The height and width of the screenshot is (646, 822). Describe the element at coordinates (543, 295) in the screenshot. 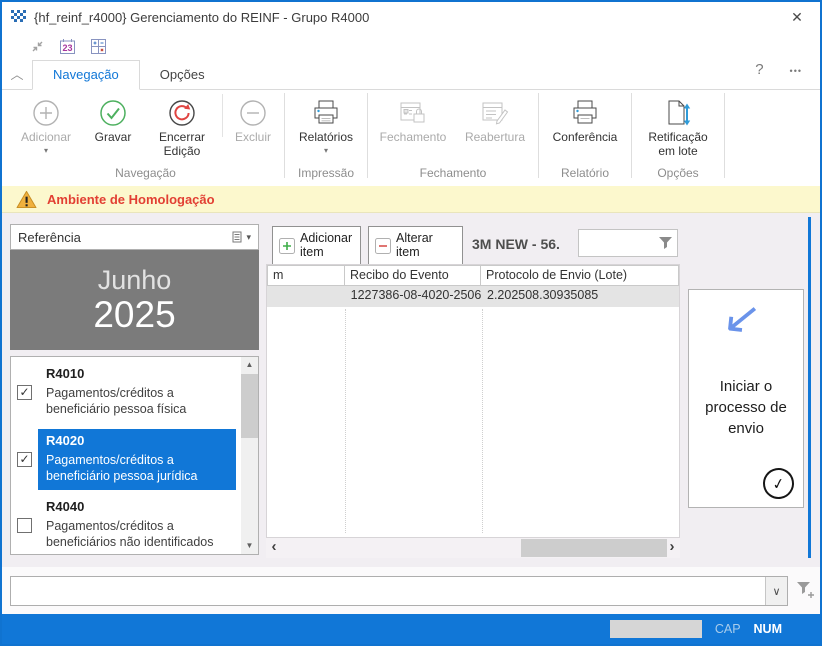

I see `cell-protocolo: 2.202508.30935085` at that location.